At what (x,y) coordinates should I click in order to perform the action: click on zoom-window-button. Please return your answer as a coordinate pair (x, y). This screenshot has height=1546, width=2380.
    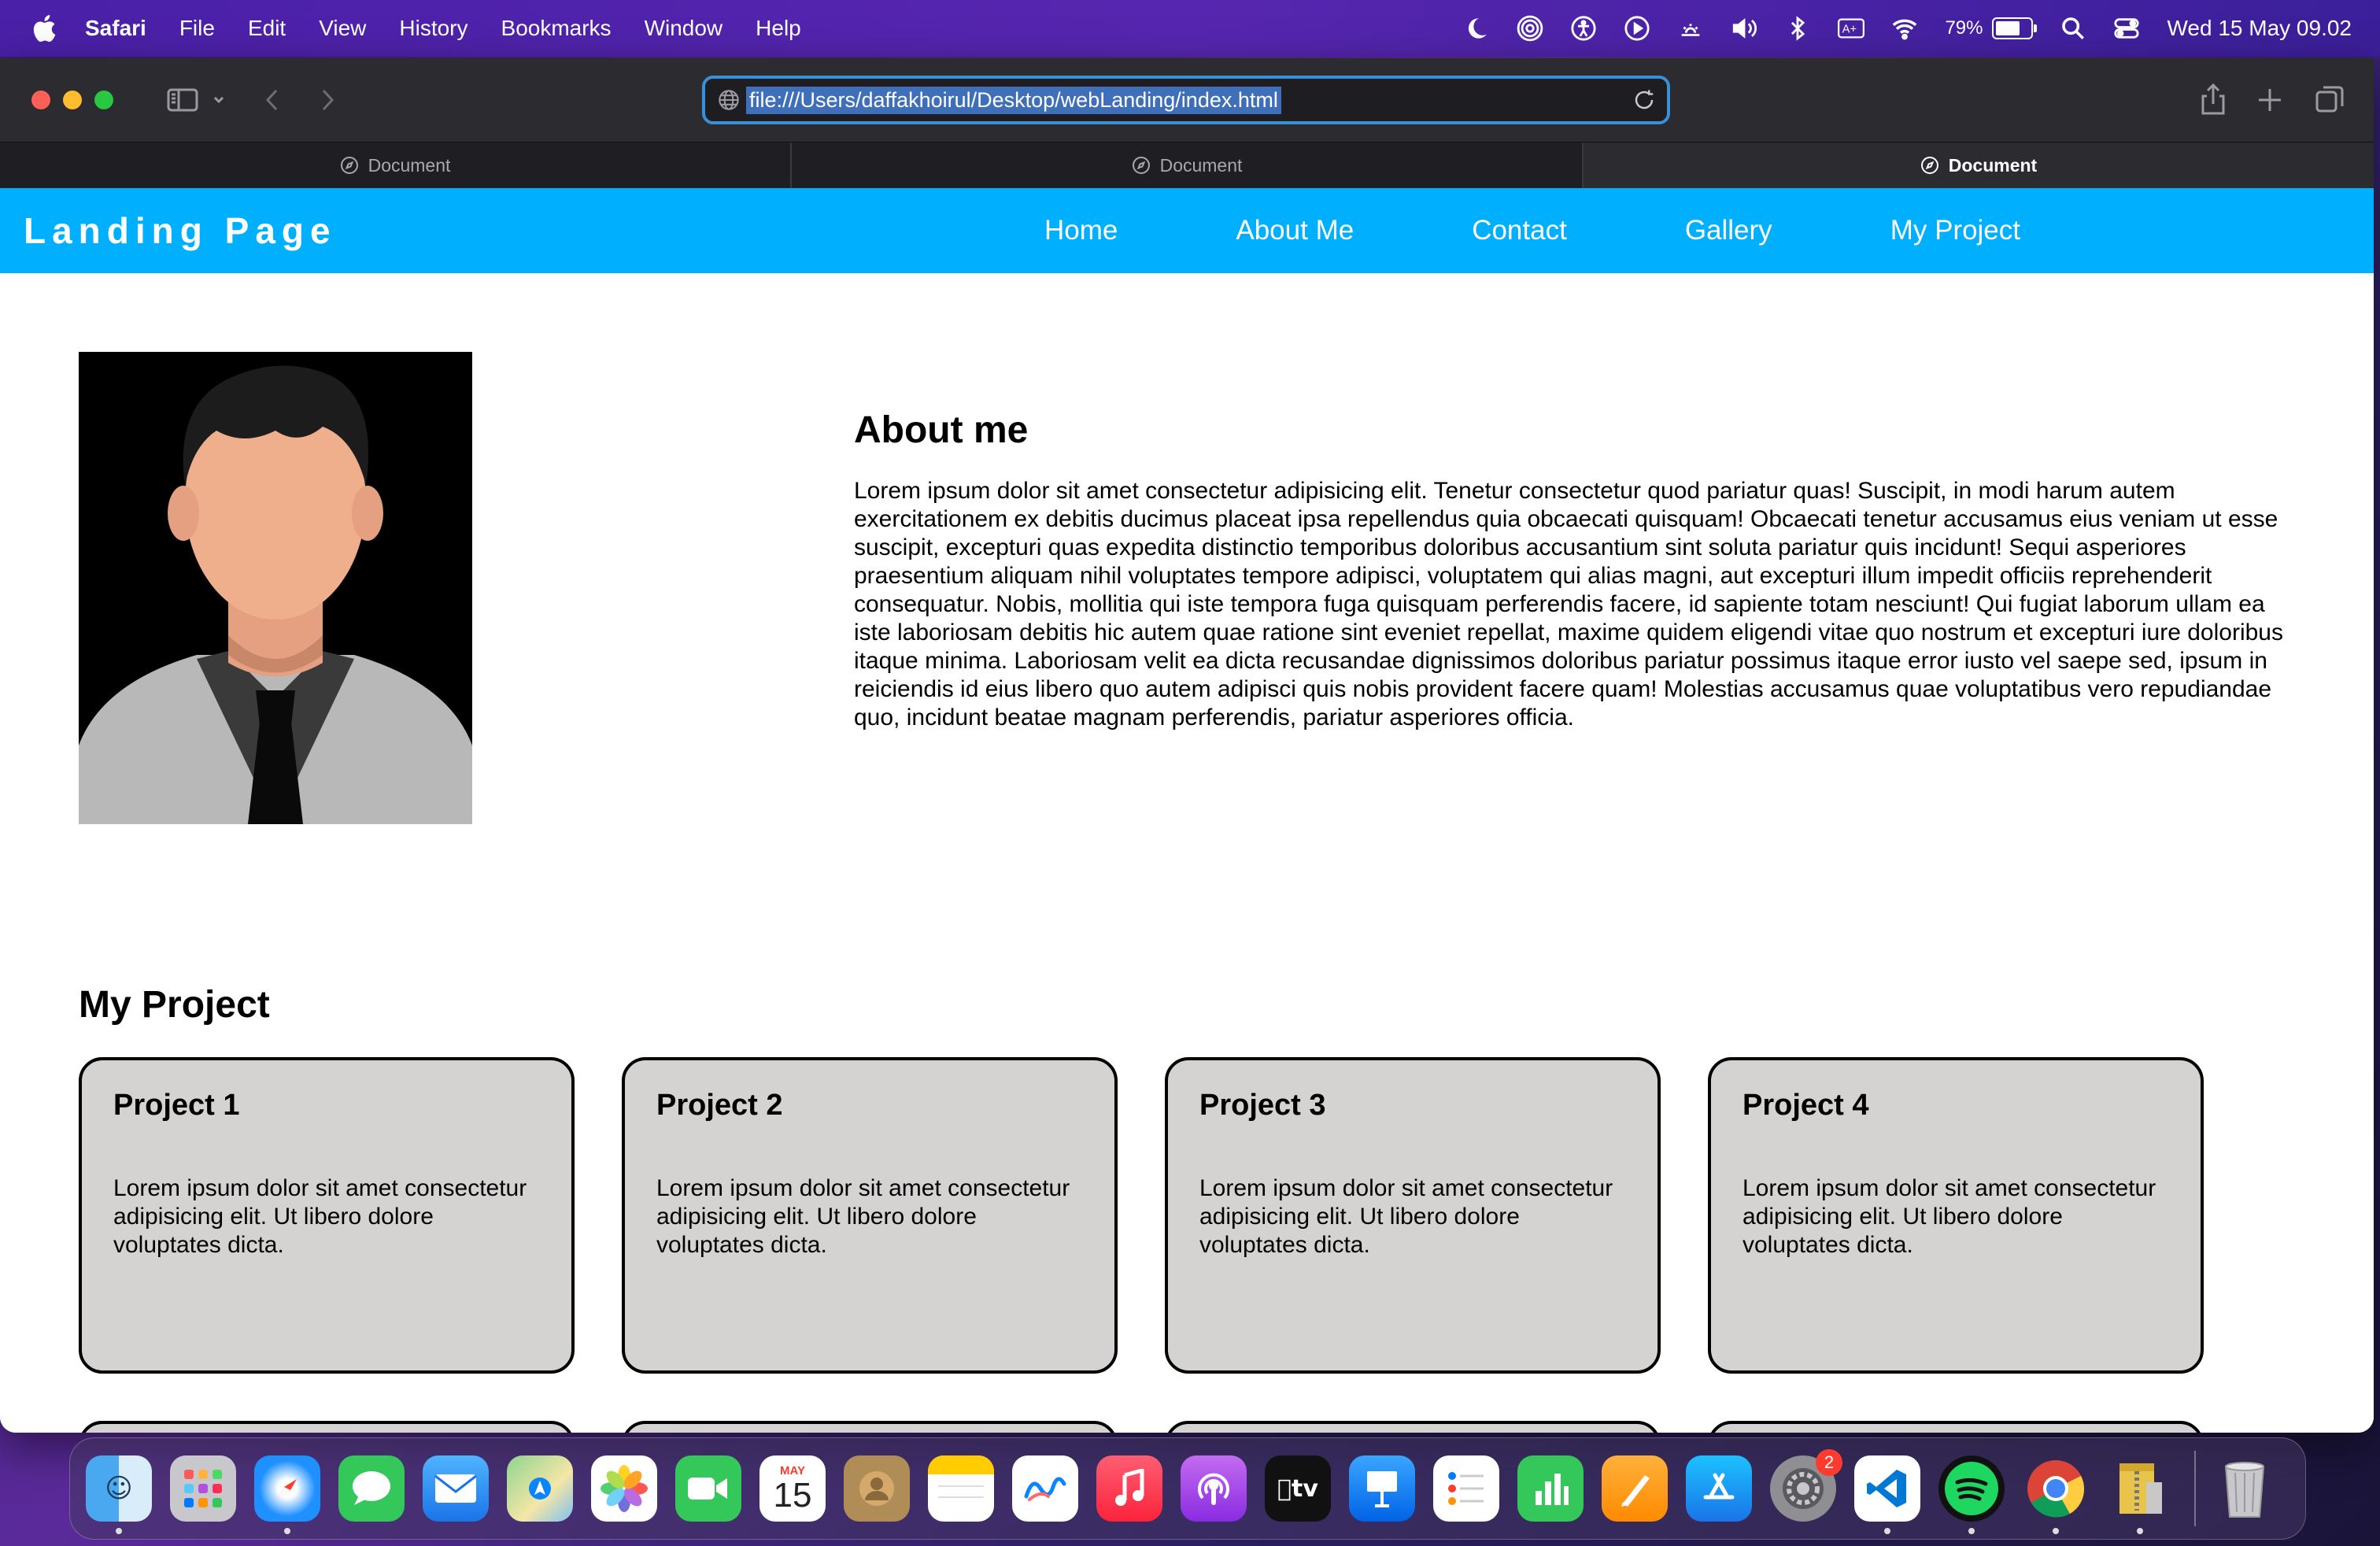
    Looking at the image, I should click on (103, 100).